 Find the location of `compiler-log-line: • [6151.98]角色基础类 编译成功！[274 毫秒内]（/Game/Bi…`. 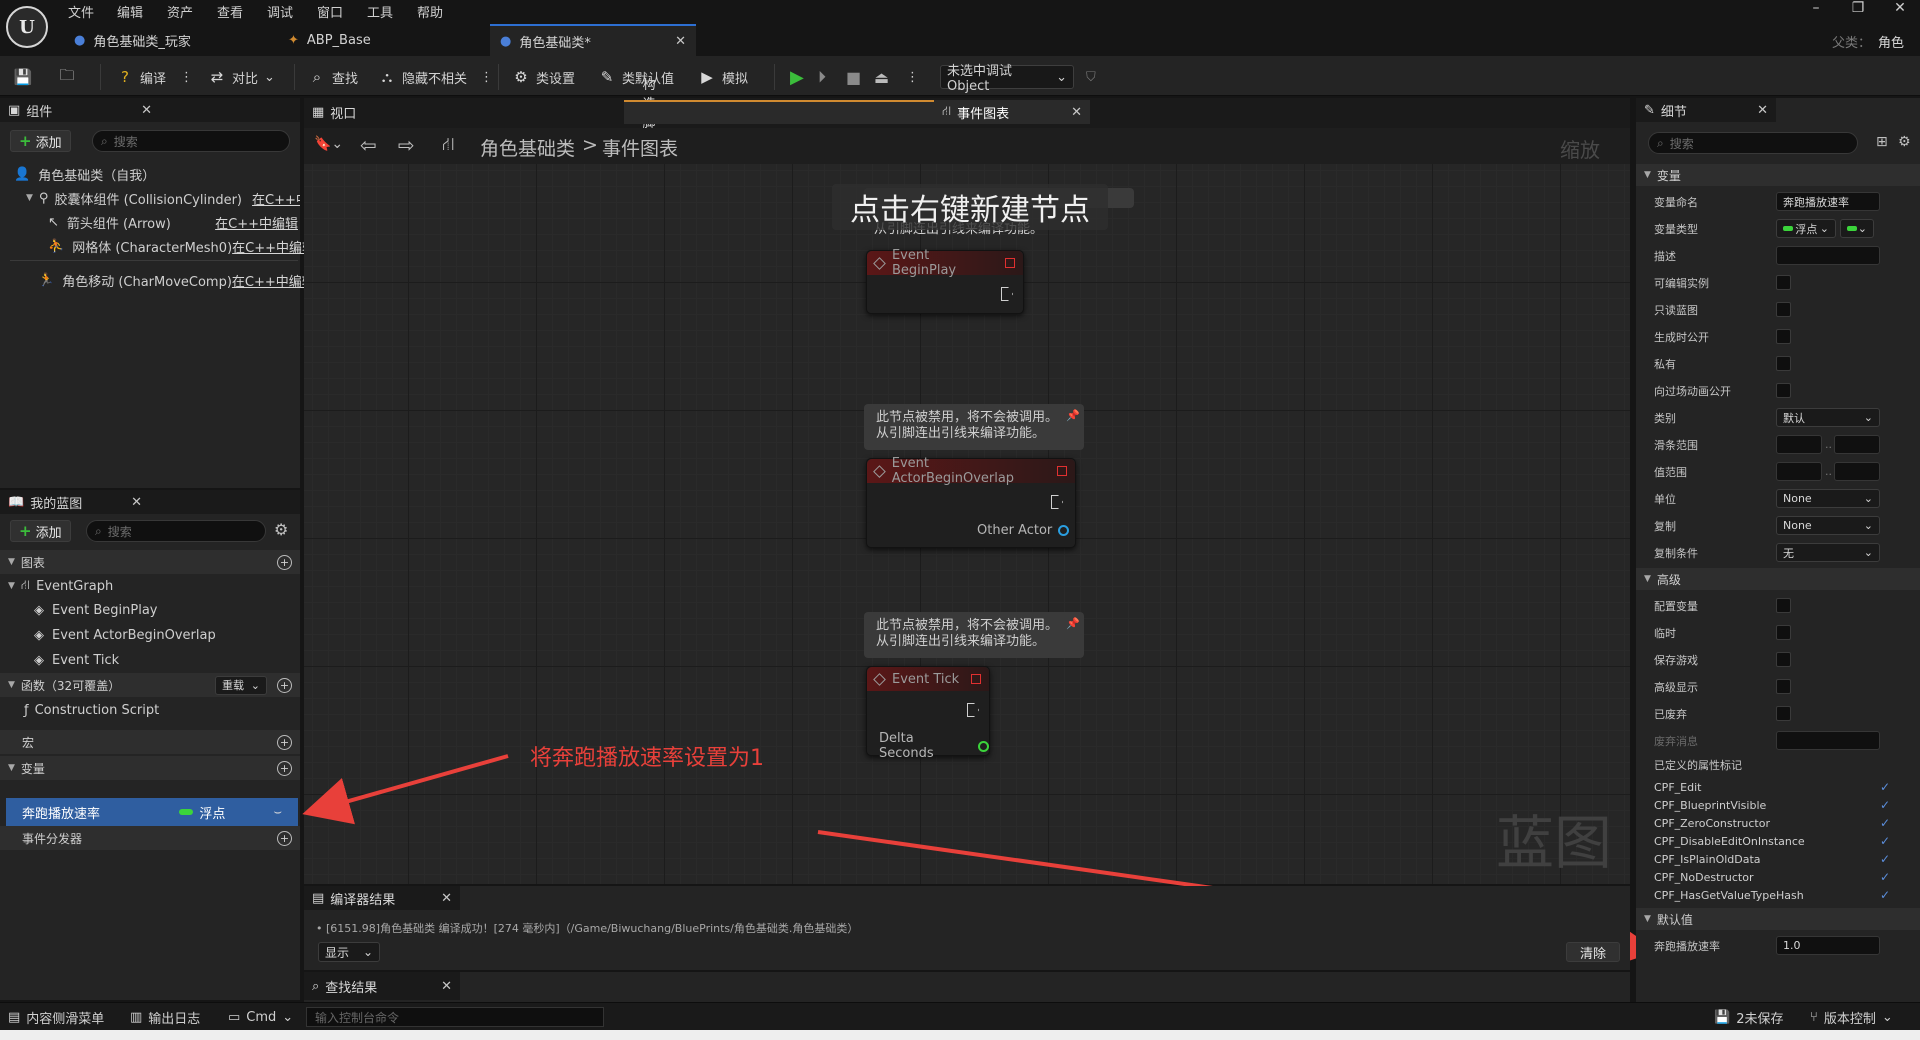

compiler-log-line: • [6151.98]角色基础类 编译成功！[274 毫秒内]（/Game/Bi… is located at coordinates (587, 928).